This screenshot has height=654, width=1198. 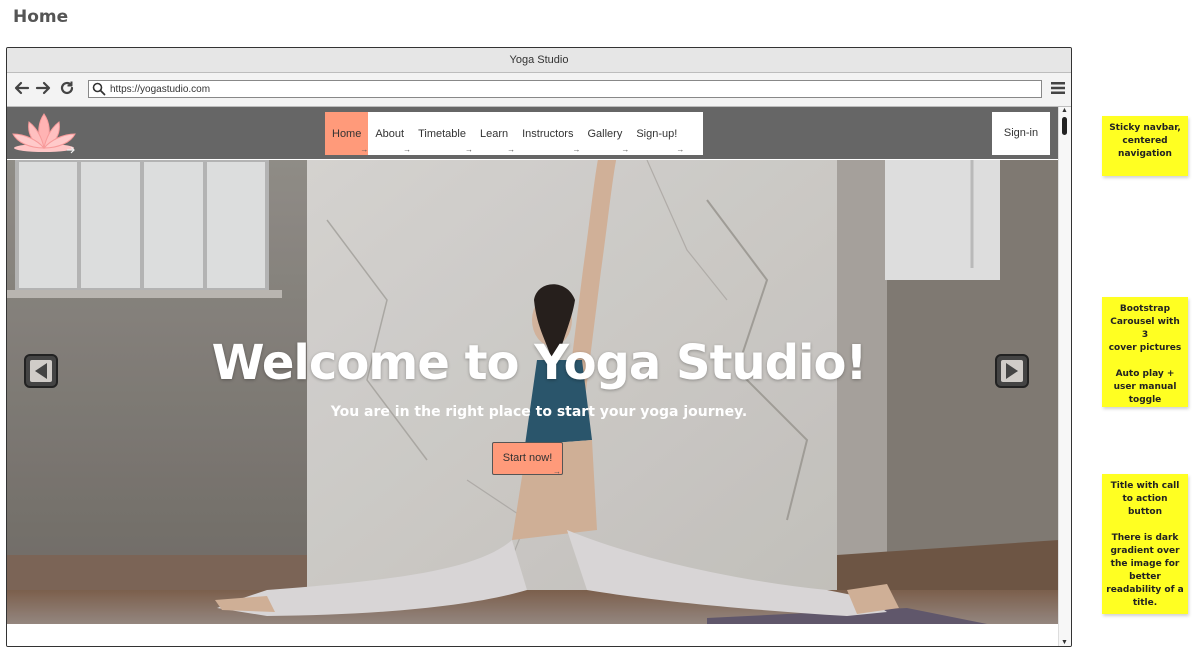 What do you see at coordinates (67, 88) in the screenshot?
I see `reload-icon` at bounding box center [67, 88].